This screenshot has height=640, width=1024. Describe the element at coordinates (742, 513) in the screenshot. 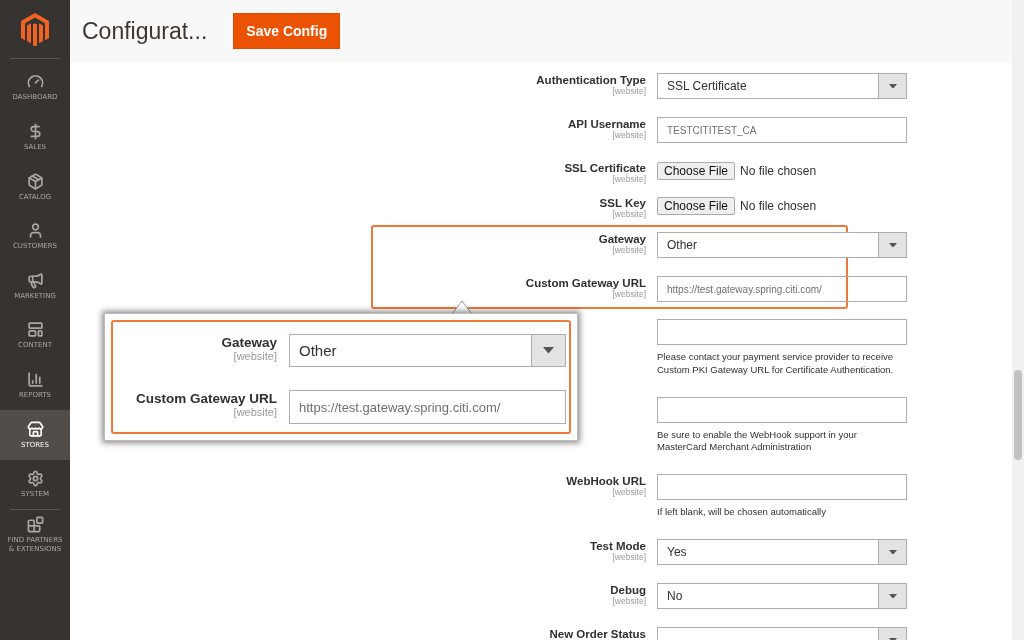

I see `field-note: If left blank, will be chosen automatically` at that location.